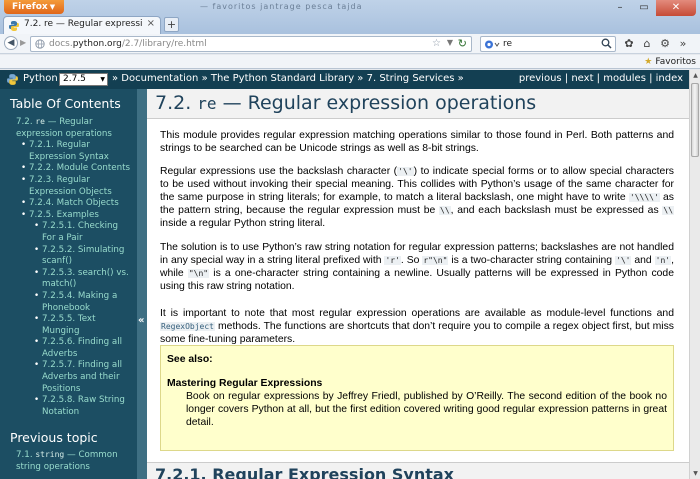 Image resolution: width=700 pixels, height=479 pixels. What do you see at coordinates (435, 260) in the screenshot?
I see `p3-code-2: r"\n"` at bounding box center [435, 260].